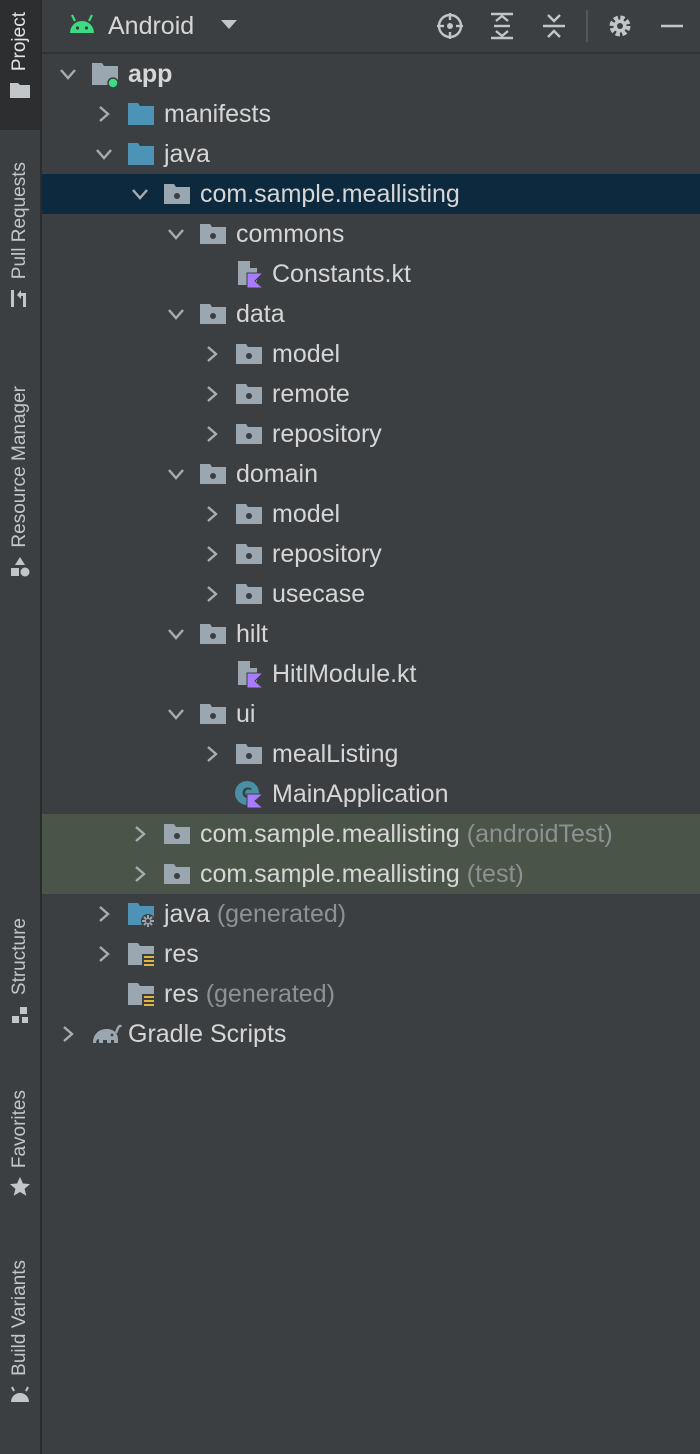  What do you see at coordinates (371, 954) in the screenshot?
I see `tree-row: res` at bounding box center [371, 954].